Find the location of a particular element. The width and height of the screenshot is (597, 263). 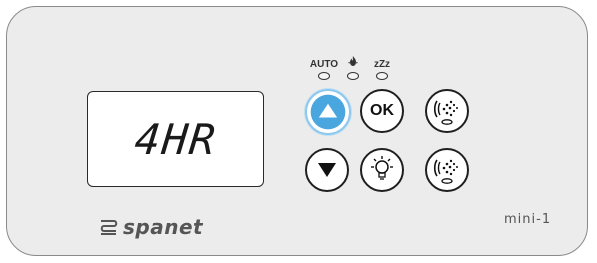

down-button is located at coordinates (327, 170).